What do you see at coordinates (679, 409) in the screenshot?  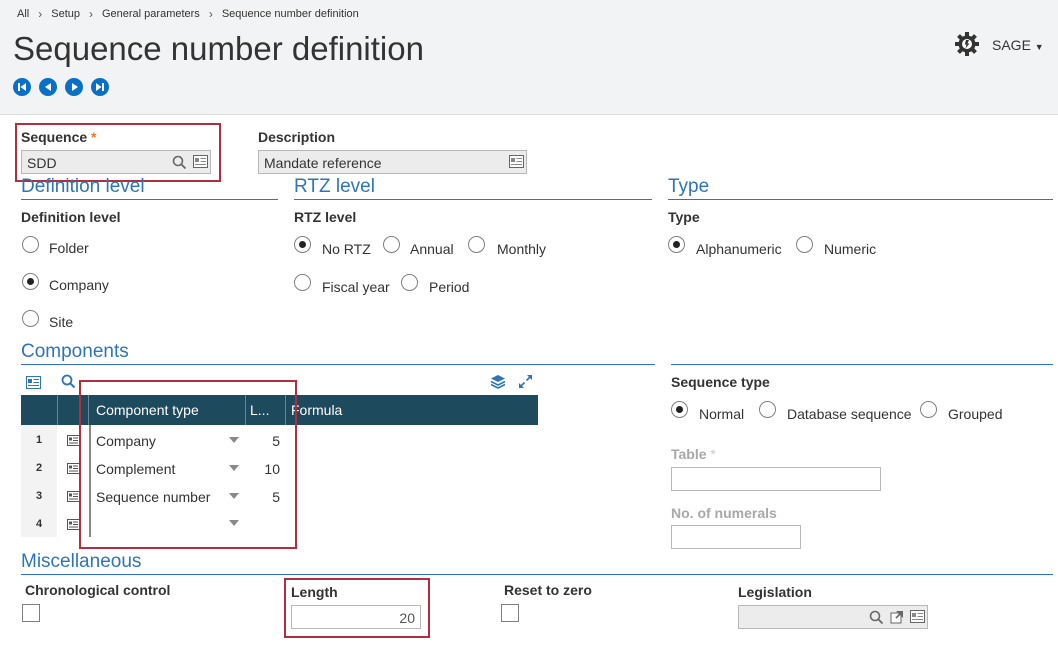 I see `radio-normal` at bounding box center [679, 409].